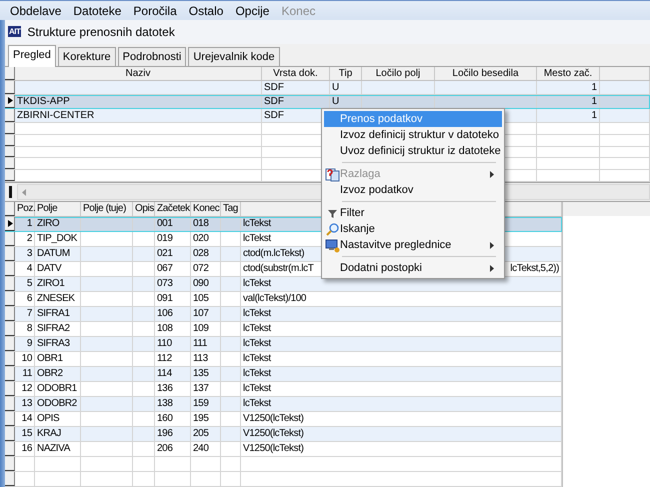  Describe the element at coordinates (206, 434) in the screenshot. I see `table-cell: 205` at that location.